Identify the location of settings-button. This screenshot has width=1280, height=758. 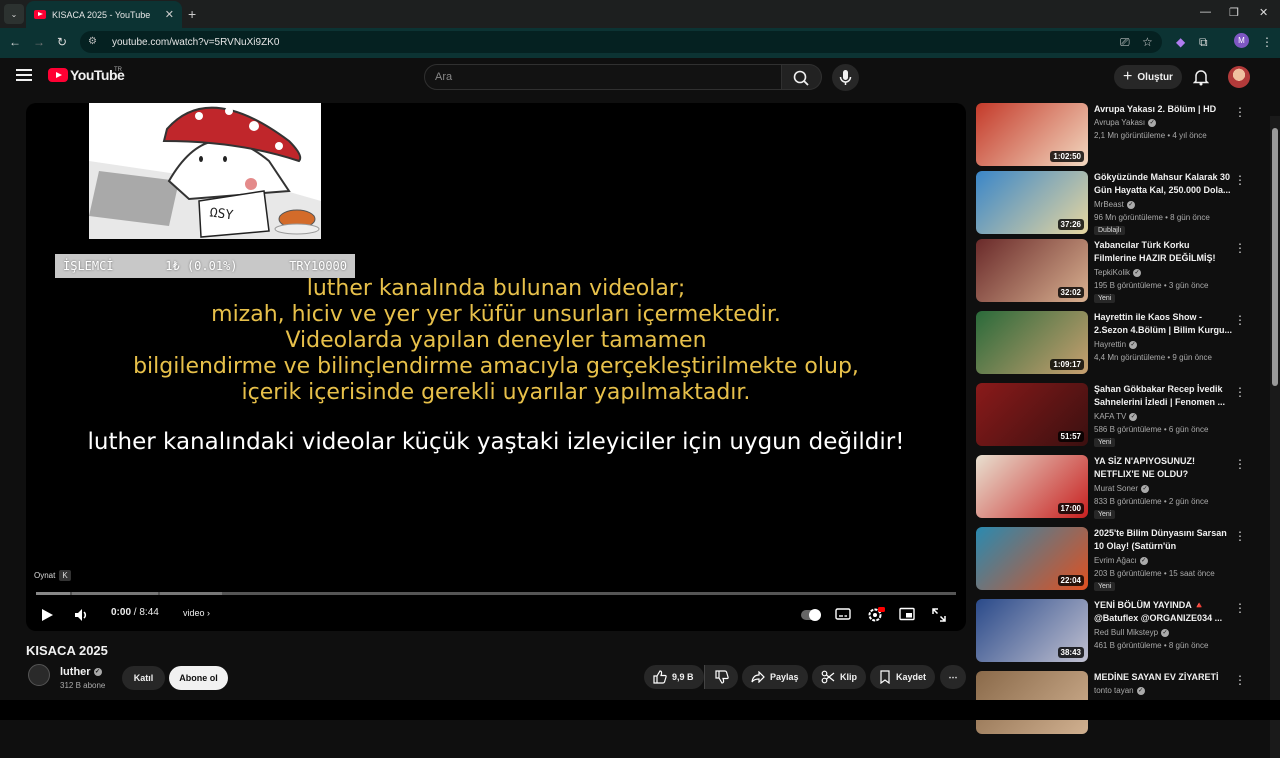
(876, 615).